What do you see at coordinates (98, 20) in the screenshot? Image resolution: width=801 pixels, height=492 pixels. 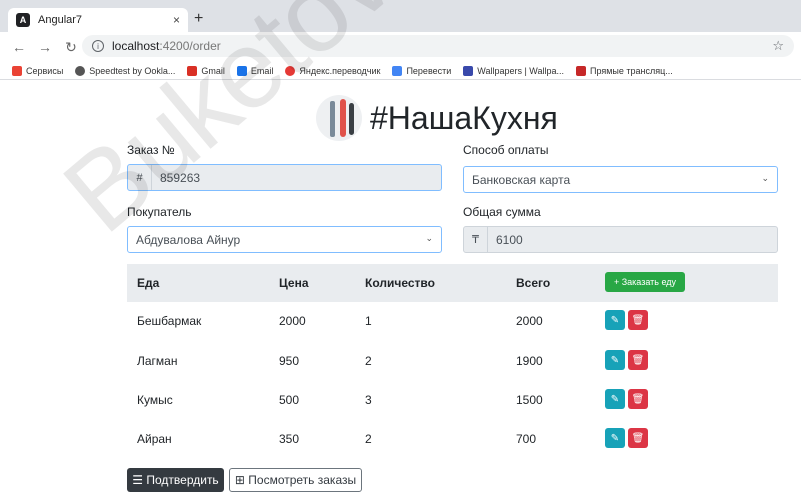 I see `browser-tab: A Angular7 ×` at bounding box center [98, 20].